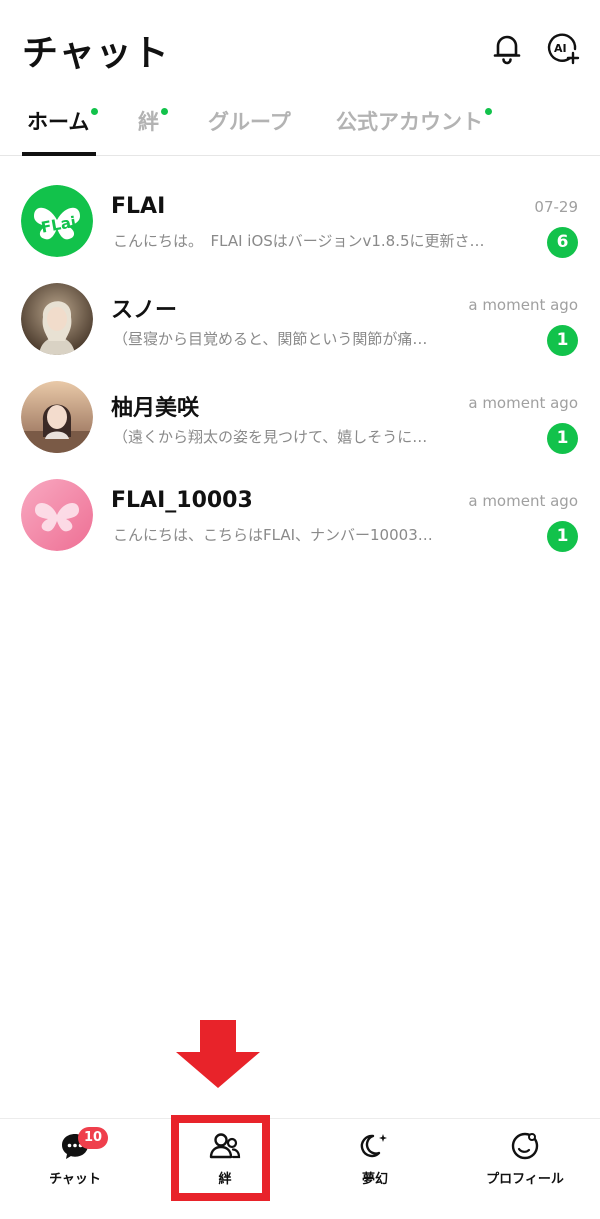  What do you see at coordinates (300, 126) in the screenshot?
I see `tab-bar: ホーム 絆 グループ 公式アカウント` at bounding box center [300, 126].